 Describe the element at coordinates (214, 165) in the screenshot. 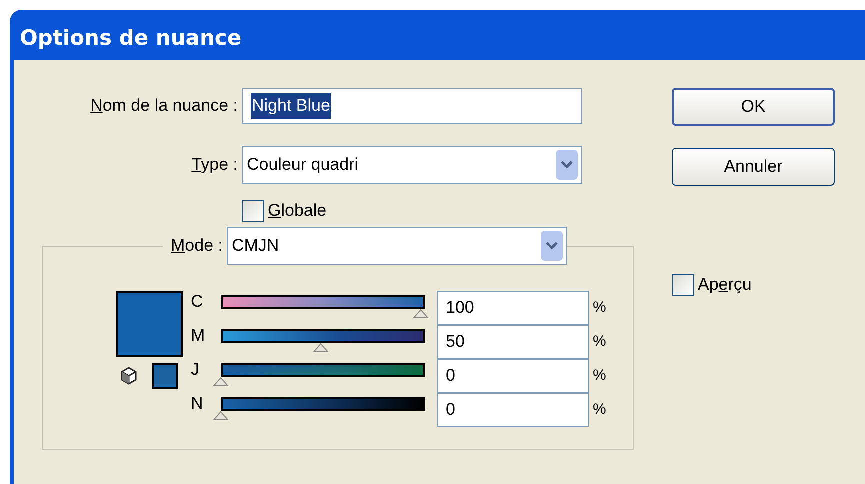

I see `field-label: Type :` at that location.